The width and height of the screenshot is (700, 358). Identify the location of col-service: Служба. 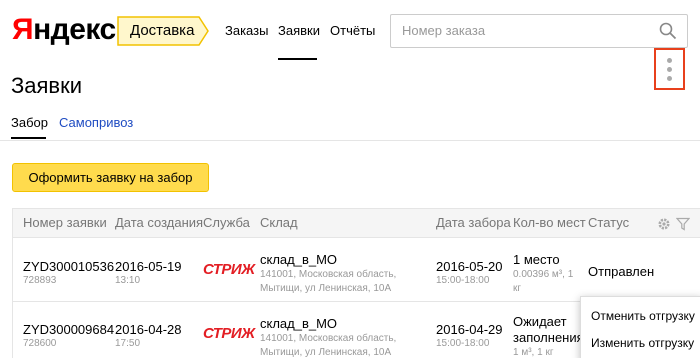
(226, 223).